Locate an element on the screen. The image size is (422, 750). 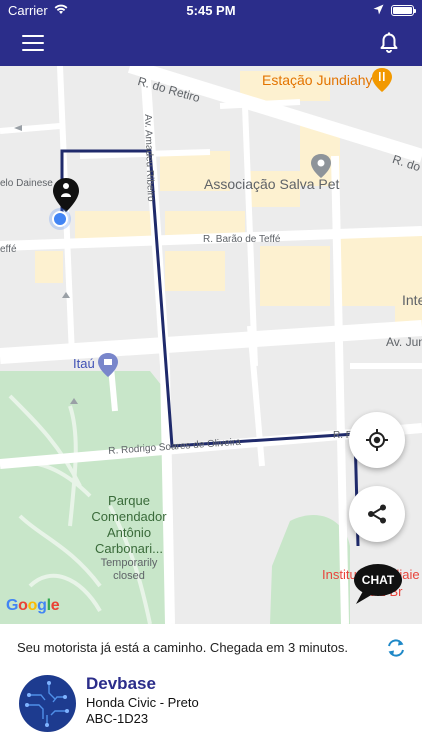
crosshair-icon is located at coordinates (377, 440).